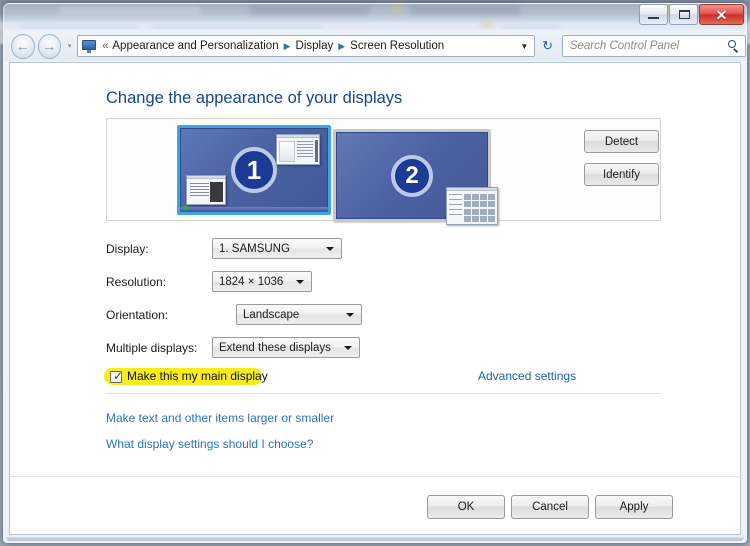 This screenshot has width=750, height=546. What do you see at coordinates (254, 98) in the screenshot?
I see `page-title: Change the appearance of your displays` at bounding box center [254, 98].